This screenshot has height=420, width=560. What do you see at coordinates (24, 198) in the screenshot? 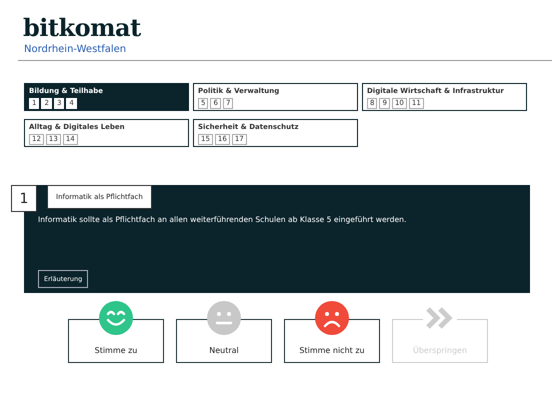
I see `question-number: 1` at bounding box center [24, 198].